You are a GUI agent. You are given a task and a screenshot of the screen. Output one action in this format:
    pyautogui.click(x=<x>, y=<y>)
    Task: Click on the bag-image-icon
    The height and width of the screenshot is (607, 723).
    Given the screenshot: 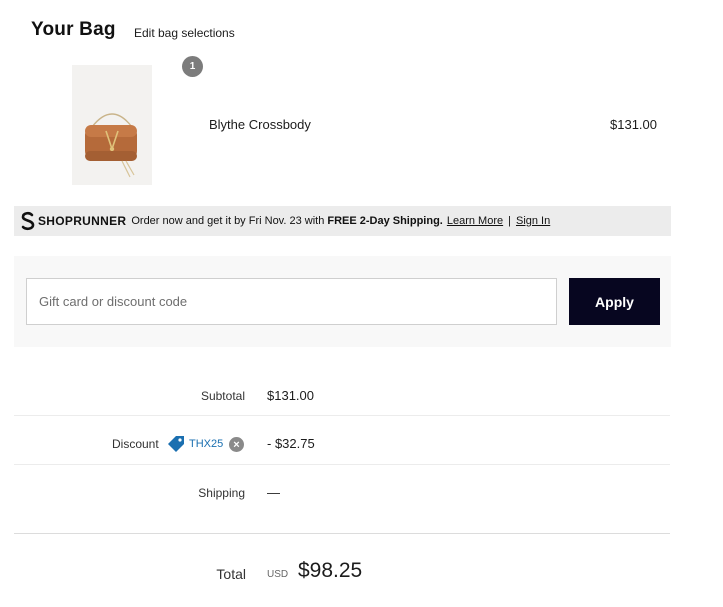 What is the action you would take?
    pyautogui.click(x=112, y=125)
    